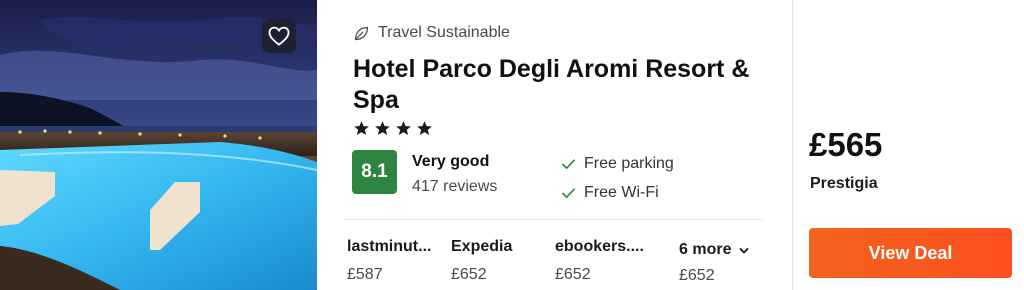 The height and width of the screenshot is (290, 1024). What do you see at coordinates (553, 85) in the screenshot?
I see `hotel-name: Hotel Parco Degli Aromi Resort & Spa` at bounding box center [553, 85].